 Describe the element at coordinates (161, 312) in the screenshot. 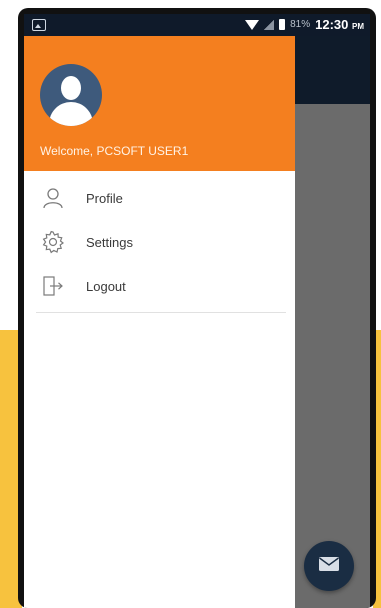

I see `menu-divider` at that location.